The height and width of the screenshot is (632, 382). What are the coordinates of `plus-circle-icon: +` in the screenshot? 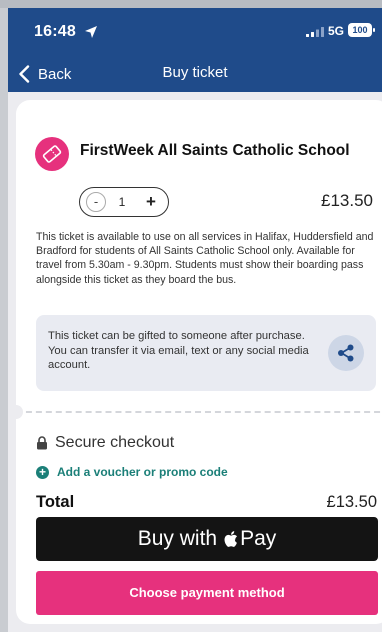 It's located at (42, 472).